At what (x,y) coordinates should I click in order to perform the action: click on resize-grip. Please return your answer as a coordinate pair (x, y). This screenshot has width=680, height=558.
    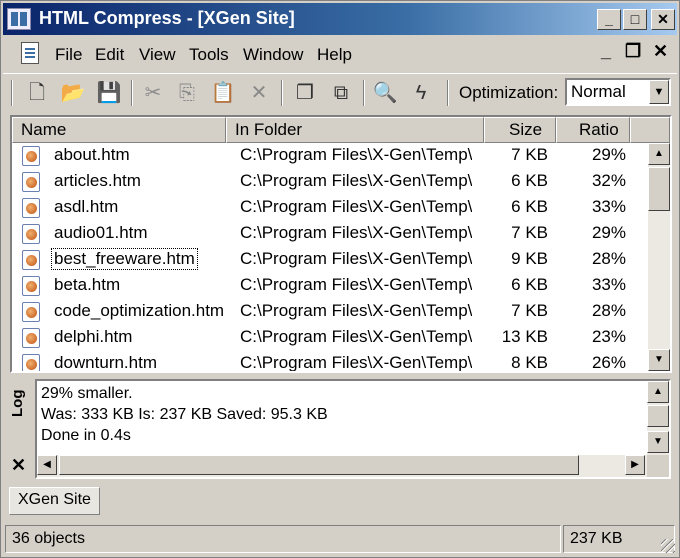
    Looking at the image, I should click on (668, 546).